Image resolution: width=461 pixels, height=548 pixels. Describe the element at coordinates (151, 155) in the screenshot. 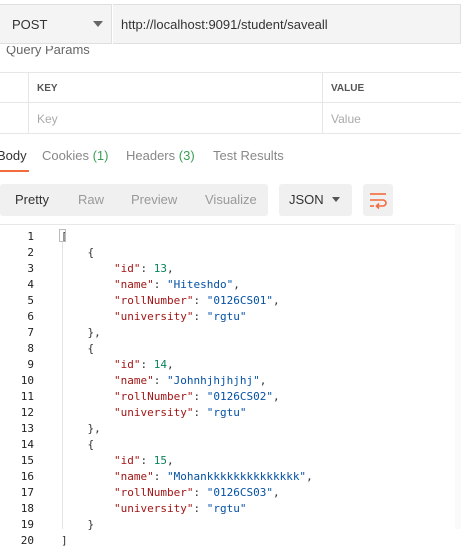

I see `tab-headers-label: Headers` at that location.